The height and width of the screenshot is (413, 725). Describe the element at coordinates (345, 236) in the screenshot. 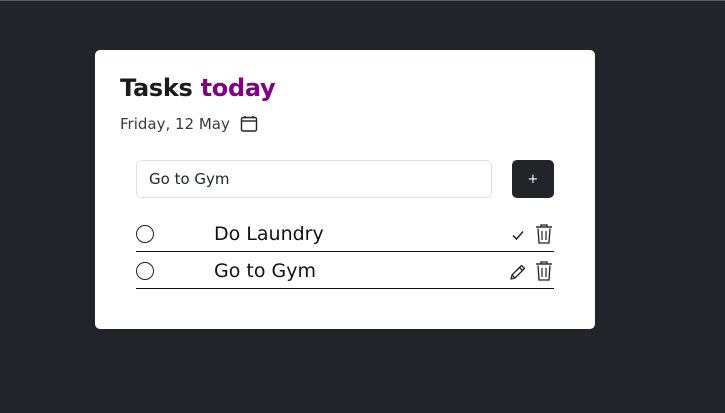

I see `task-row: Do Laundry` at that location.